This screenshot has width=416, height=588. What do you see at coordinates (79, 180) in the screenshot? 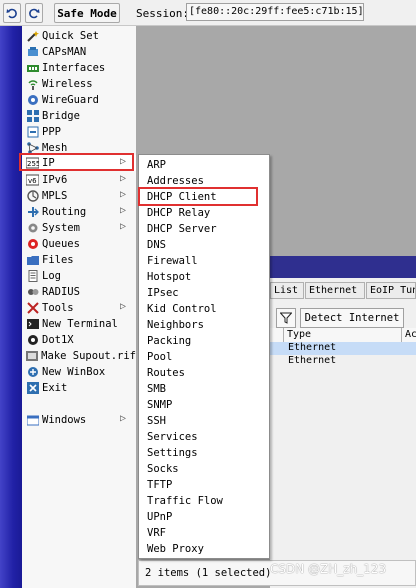
I see `menu-item-ipv6: v6 IPv6 ▷` at bounding box center [79, 180].